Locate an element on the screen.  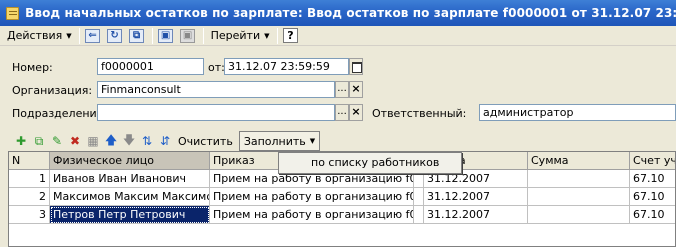
main-toolbar: Действия ▼ ⇐ ↻ ⧉ ▣ ▣ Перейти ▼ ? is located at coordinates (338, 36).